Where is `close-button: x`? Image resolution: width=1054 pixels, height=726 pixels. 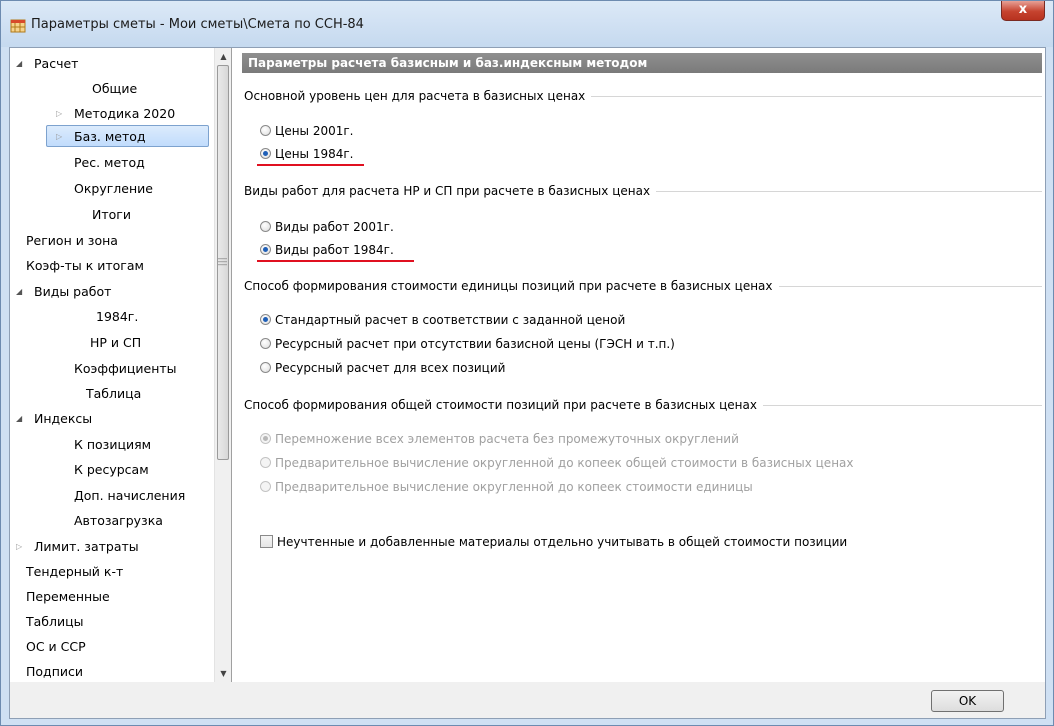 close-button: x is located at coordinates (1023, 11).